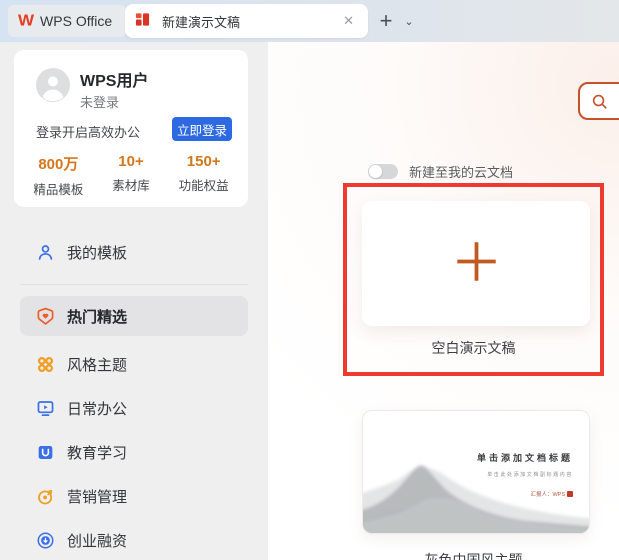  What do you see at coordinates (45, 364) in the screenshot?
I see `four-rings-theme-icon` at bounding box center [45, 364].